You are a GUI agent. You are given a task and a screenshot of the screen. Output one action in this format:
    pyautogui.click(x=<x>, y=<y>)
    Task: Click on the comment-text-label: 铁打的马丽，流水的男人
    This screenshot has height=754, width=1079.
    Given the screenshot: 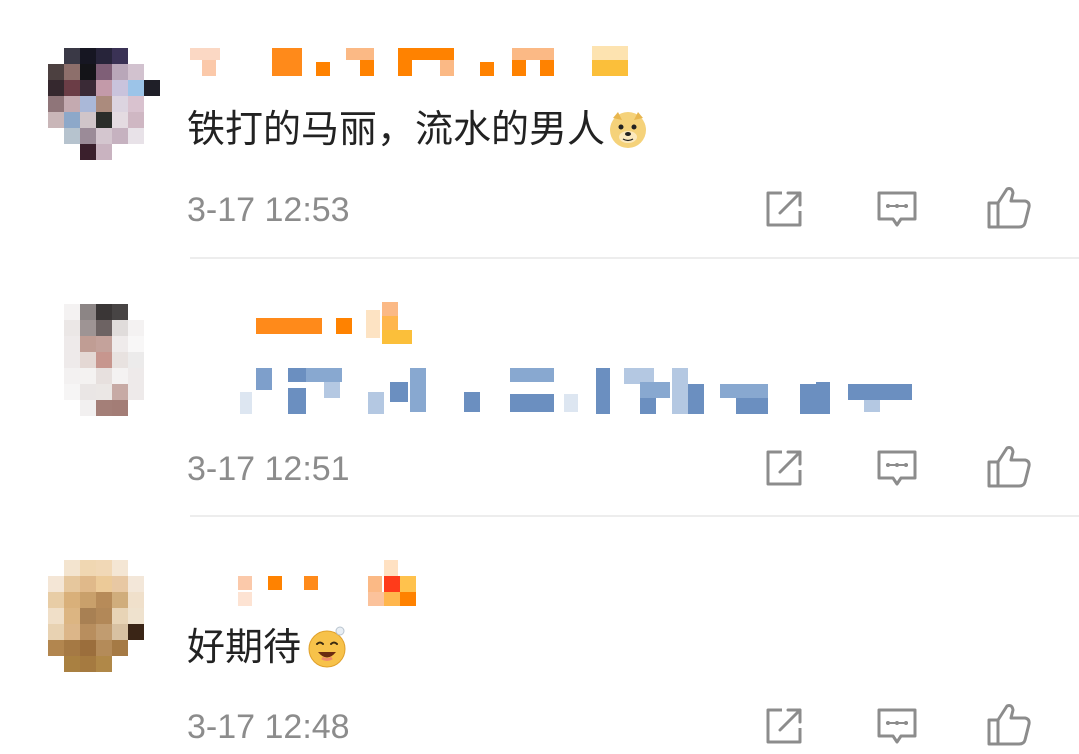 What is the action you would take?
    pyautogui.click(x=396, y=129)
    